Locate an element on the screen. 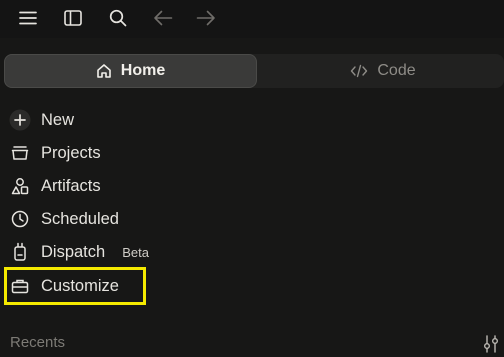  sidebar-item-label: Artifacts is located at coordinates (71, 185).